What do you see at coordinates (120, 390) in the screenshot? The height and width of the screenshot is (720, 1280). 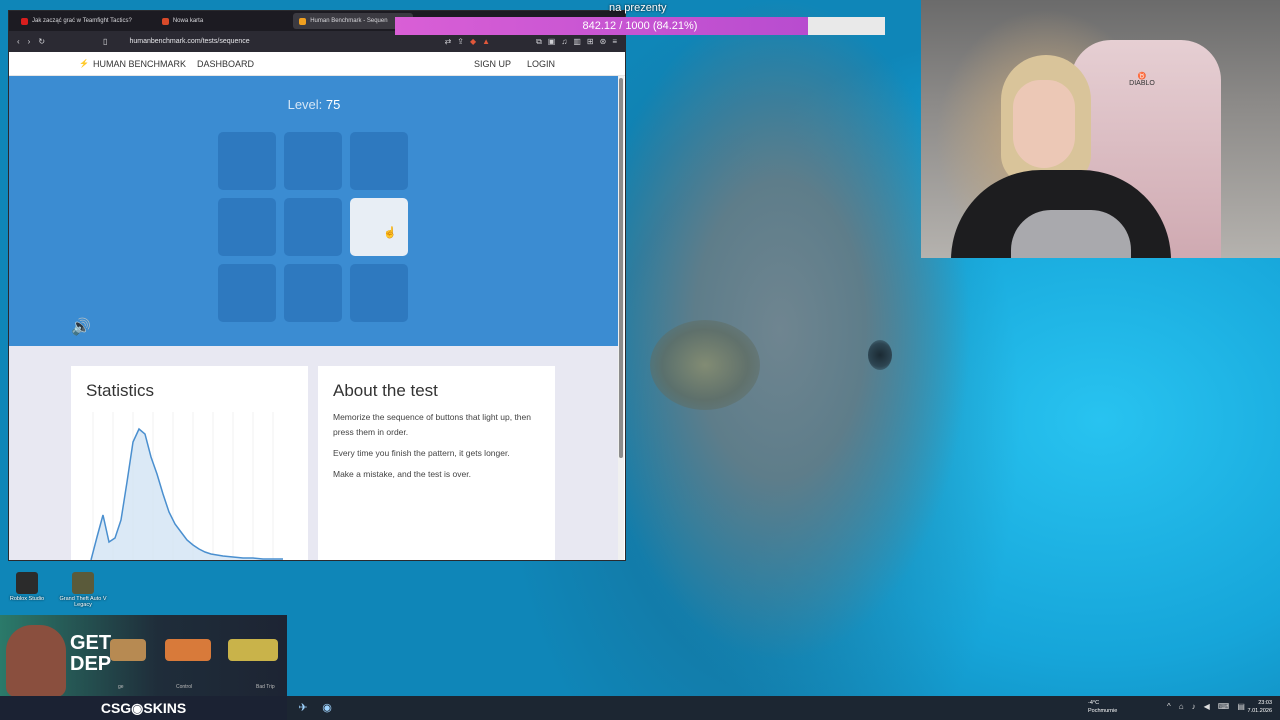 I see `statistics-title: Statistics` at bounding box center [120, 390].